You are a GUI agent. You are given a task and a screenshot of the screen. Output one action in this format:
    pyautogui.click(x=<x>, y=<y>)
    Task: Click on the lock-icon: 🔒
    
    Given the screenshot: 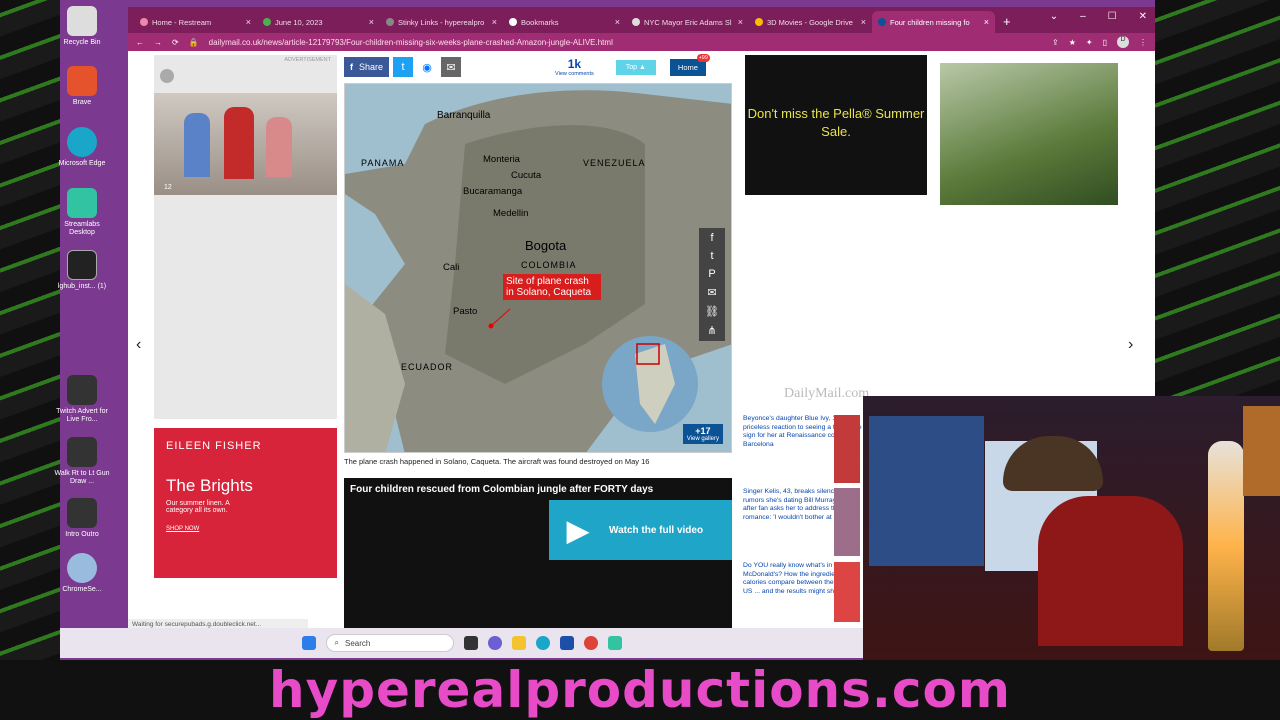 What is the action you would take?
    pyautogui.click(x=194, y=42)
    